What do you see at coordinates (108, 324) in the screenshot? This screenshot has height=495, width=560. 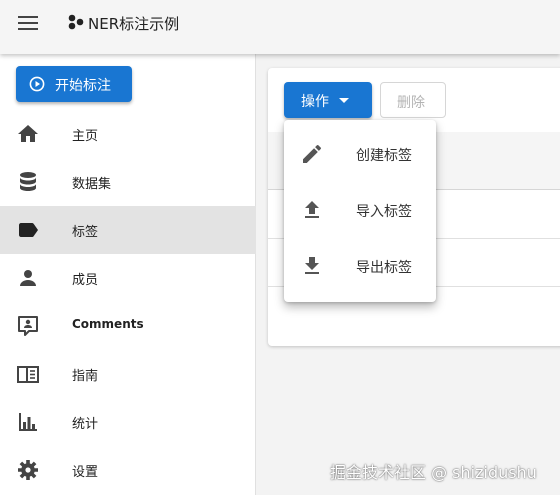 I see `sidebar-item-label: Comments` at bounding box center [108, 324].